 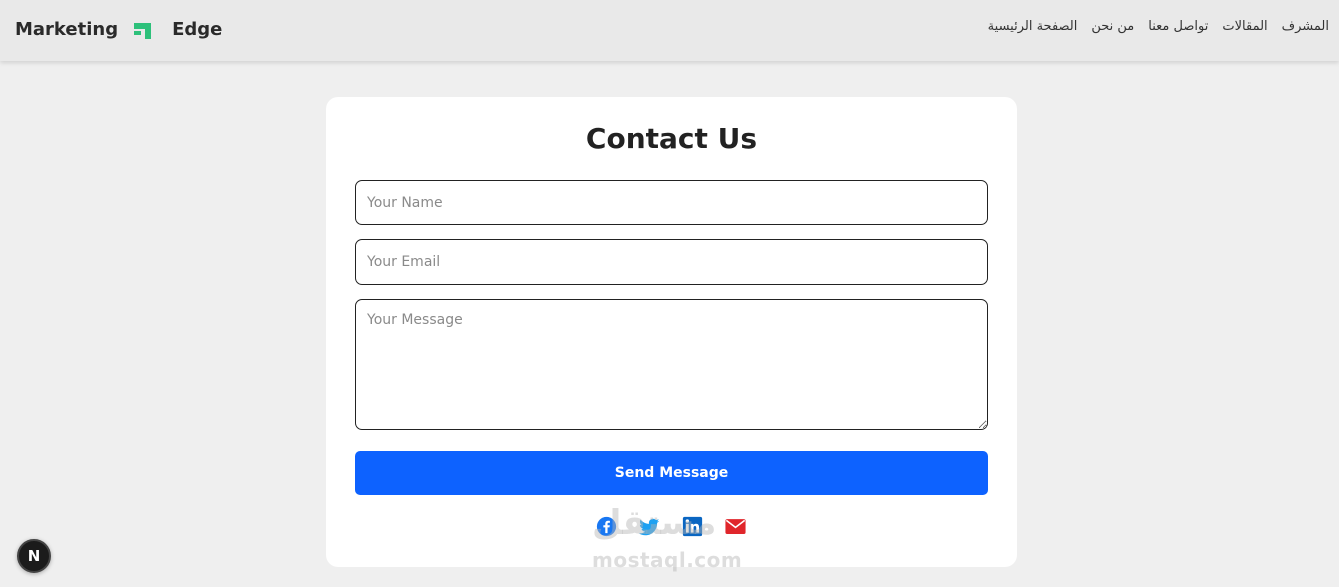 I want to click on nav-link-home: الصفحة الرئيسية, so click(x=1033, y=26).